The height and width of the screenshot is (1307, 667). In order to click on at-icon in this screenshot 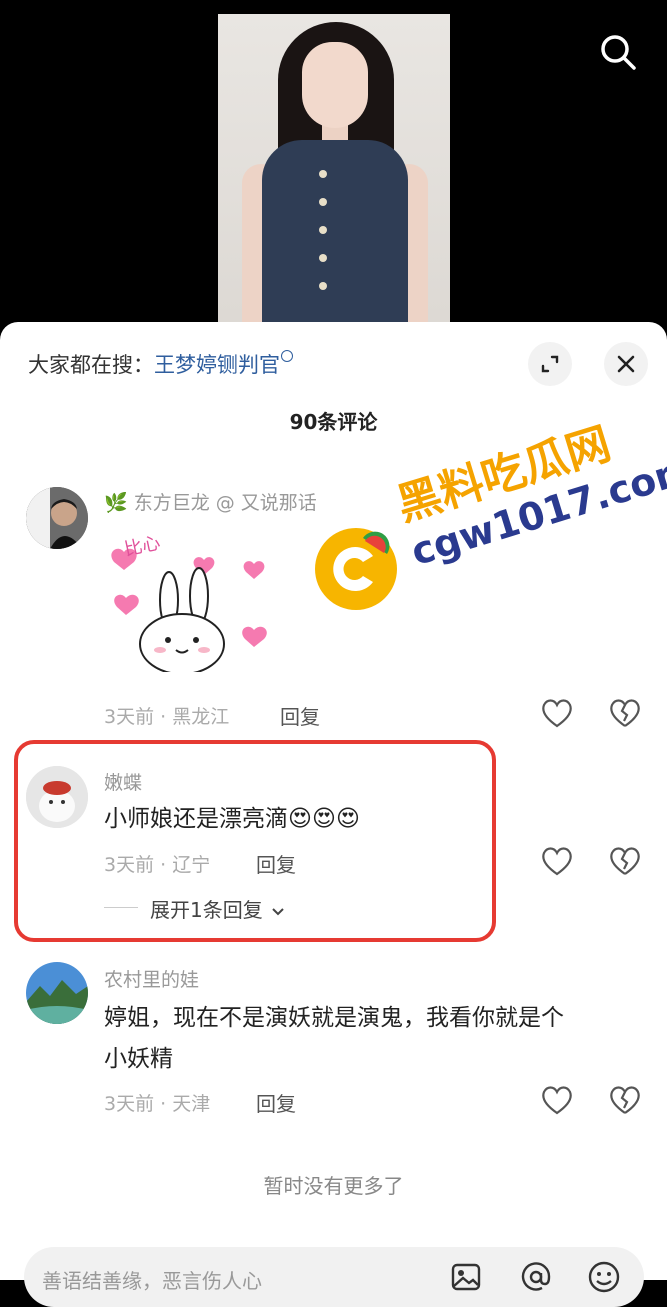, I will do `click(536, 1276)`.